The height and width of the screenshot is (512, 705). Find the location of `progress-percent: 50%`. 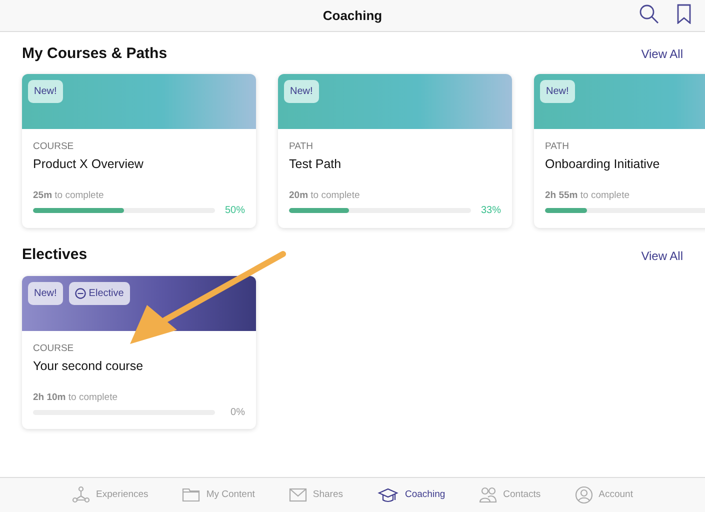

progress-percent: 50% is located at coordinates (234, 211).